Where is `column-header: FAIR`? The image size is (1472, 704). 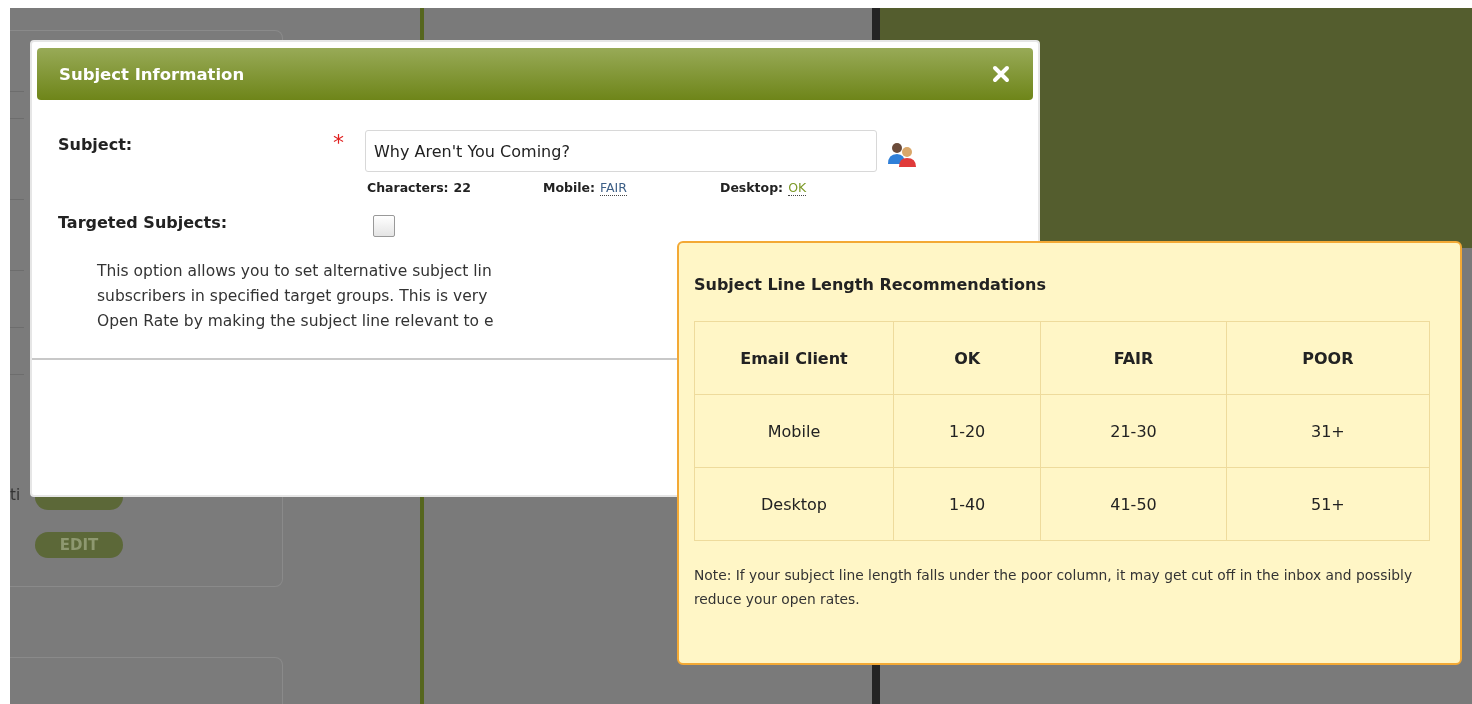
column-header: FAIR is located at coordinates (1133, 358).